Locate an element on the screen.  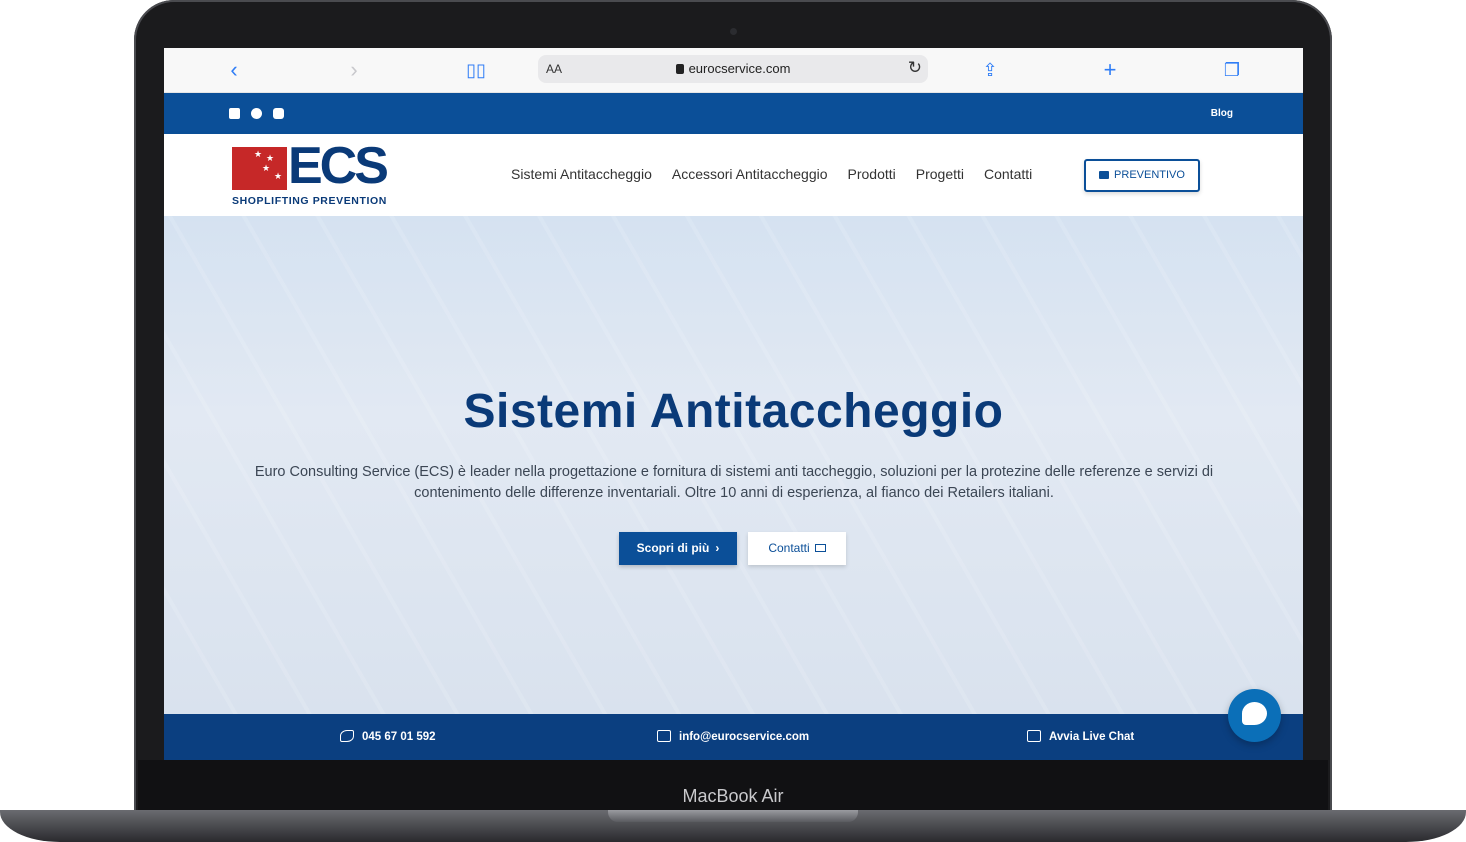
chevron-right-icon: › is located at coordinates (717, 548).